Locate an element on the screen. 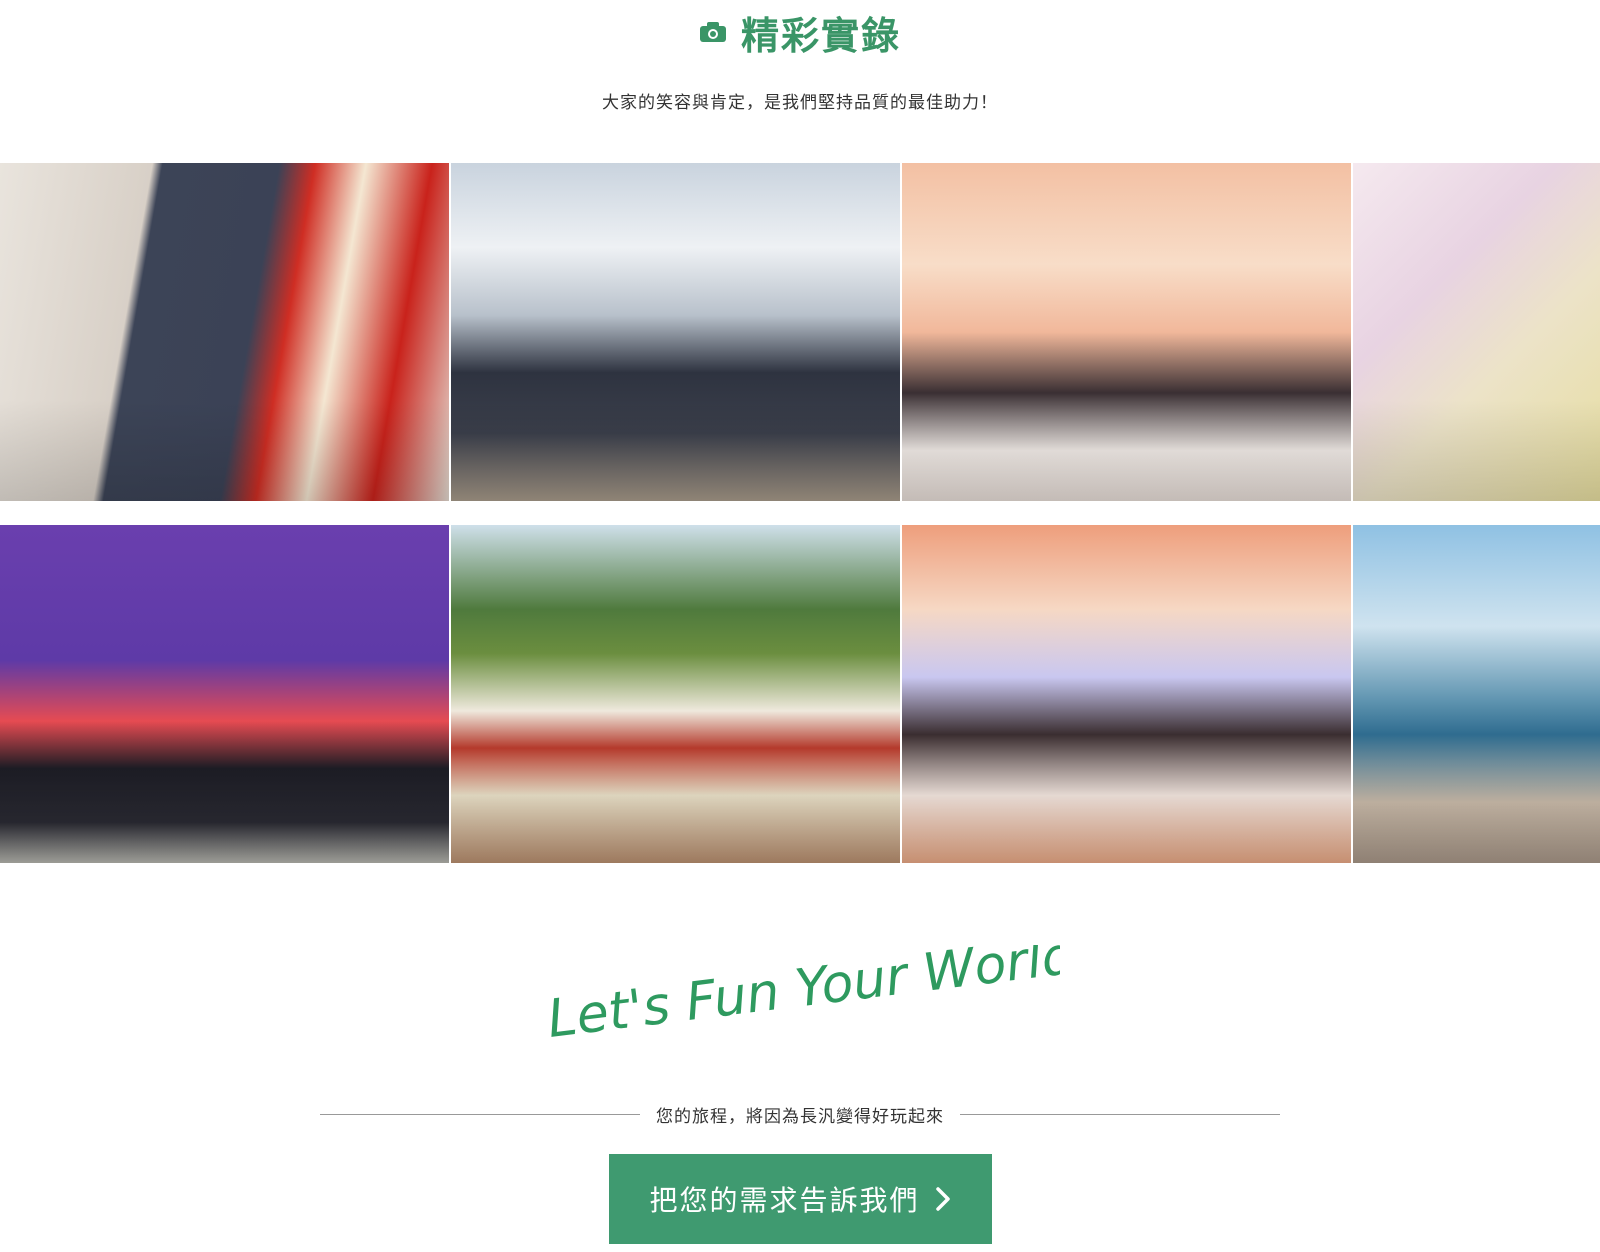 The height and width of the screenshot is (1252, 1600). tagline-text: 您的旅程，將因為長汎變得好玩起來 is located at coordinates (800, 1116).